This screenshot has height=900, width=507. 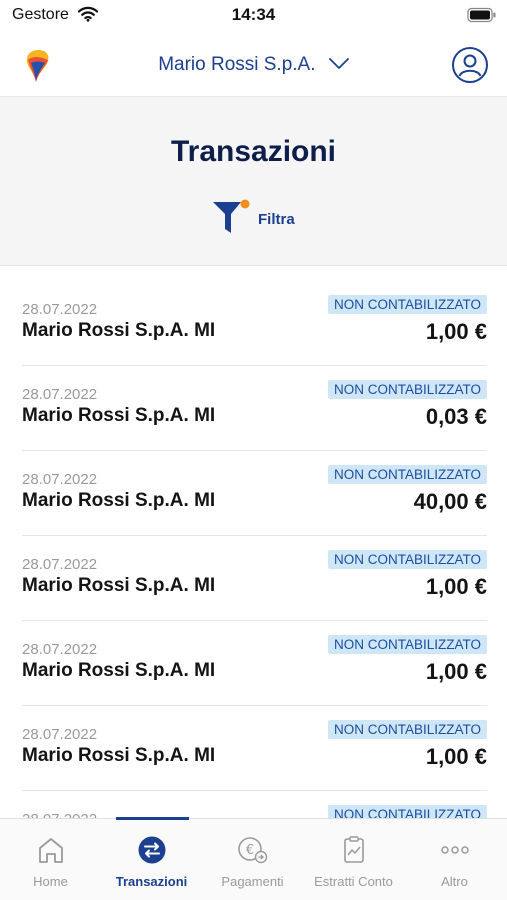 I want to click on company-name: Mario Rossi S.p.A., so click(x=237, y=65).